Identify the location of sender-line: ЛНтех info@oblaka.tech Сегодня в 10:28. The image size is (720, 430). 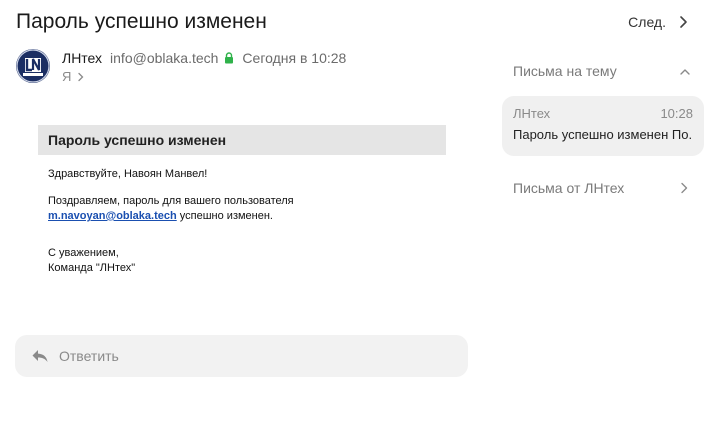
(204, 58).